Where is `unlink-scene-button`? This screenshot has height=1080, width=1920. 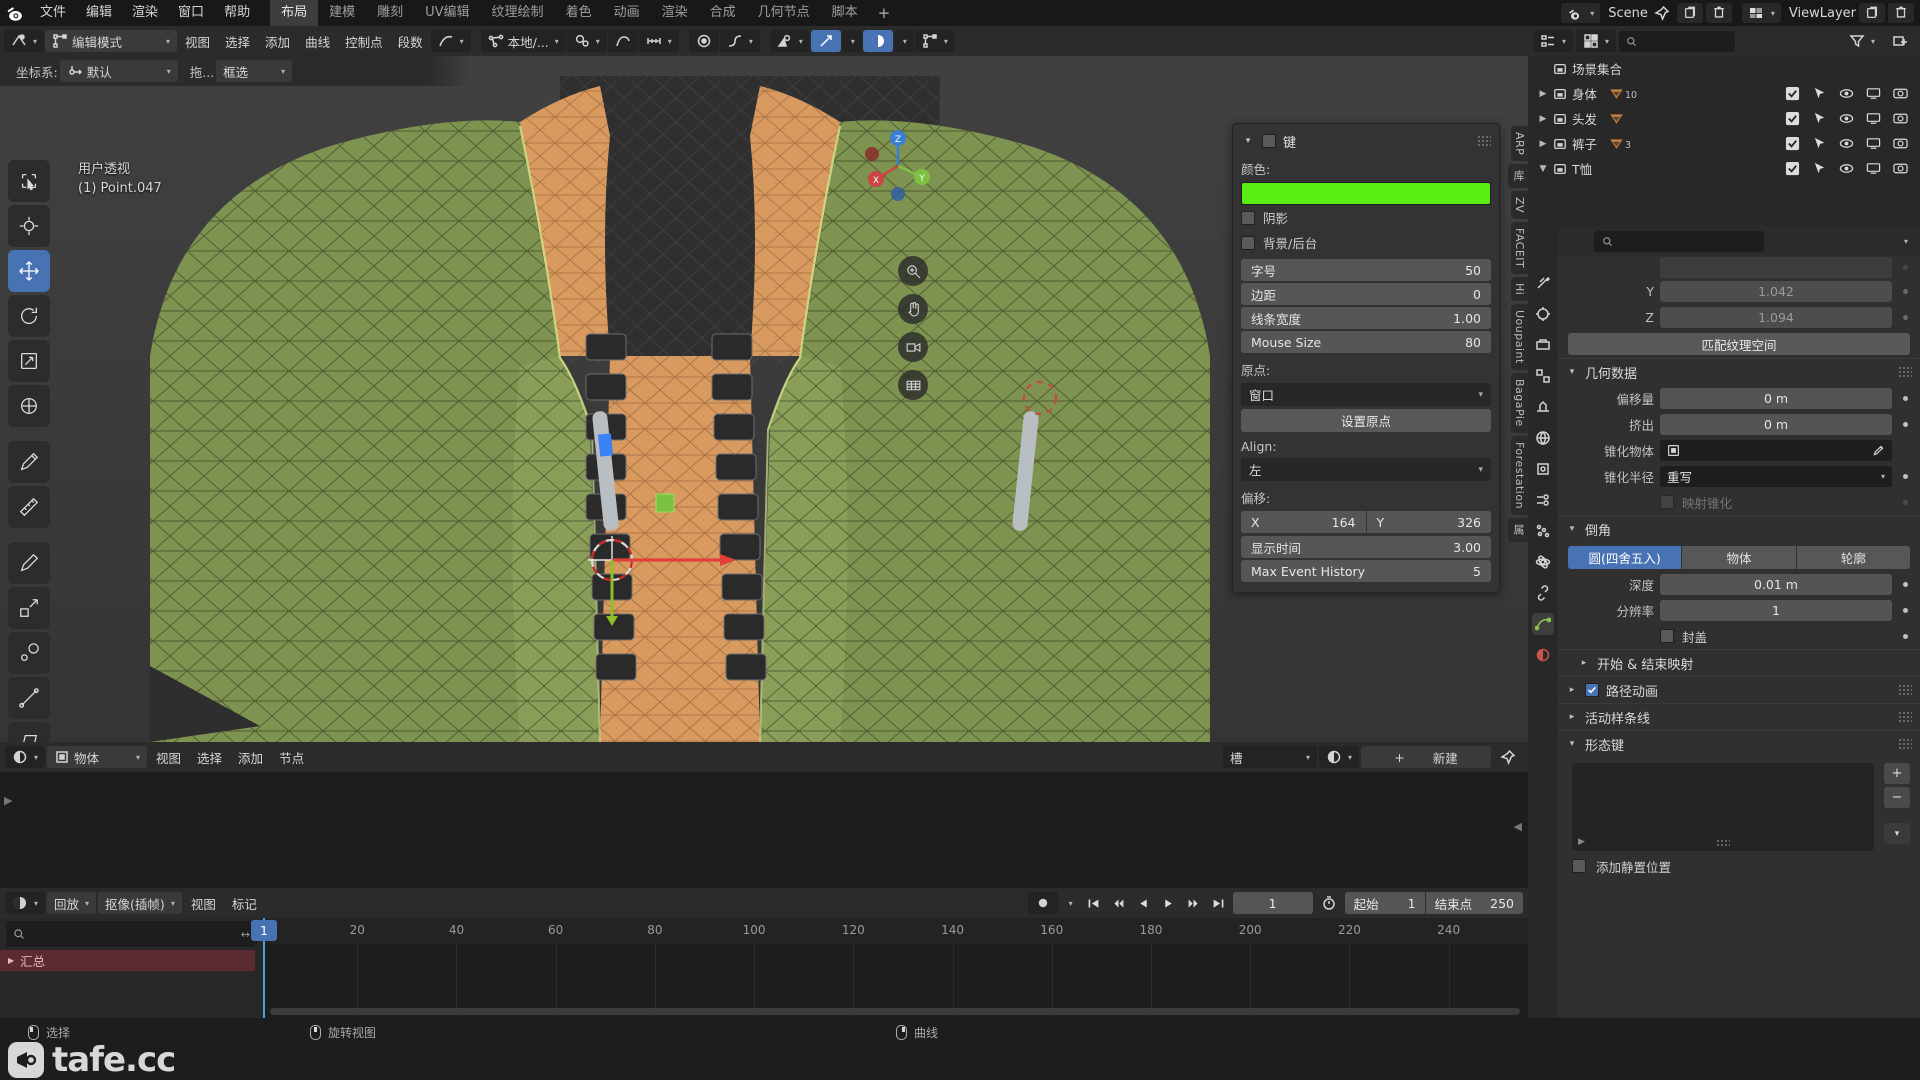
unlink-scene-button is located at coordinates (1718, 13).